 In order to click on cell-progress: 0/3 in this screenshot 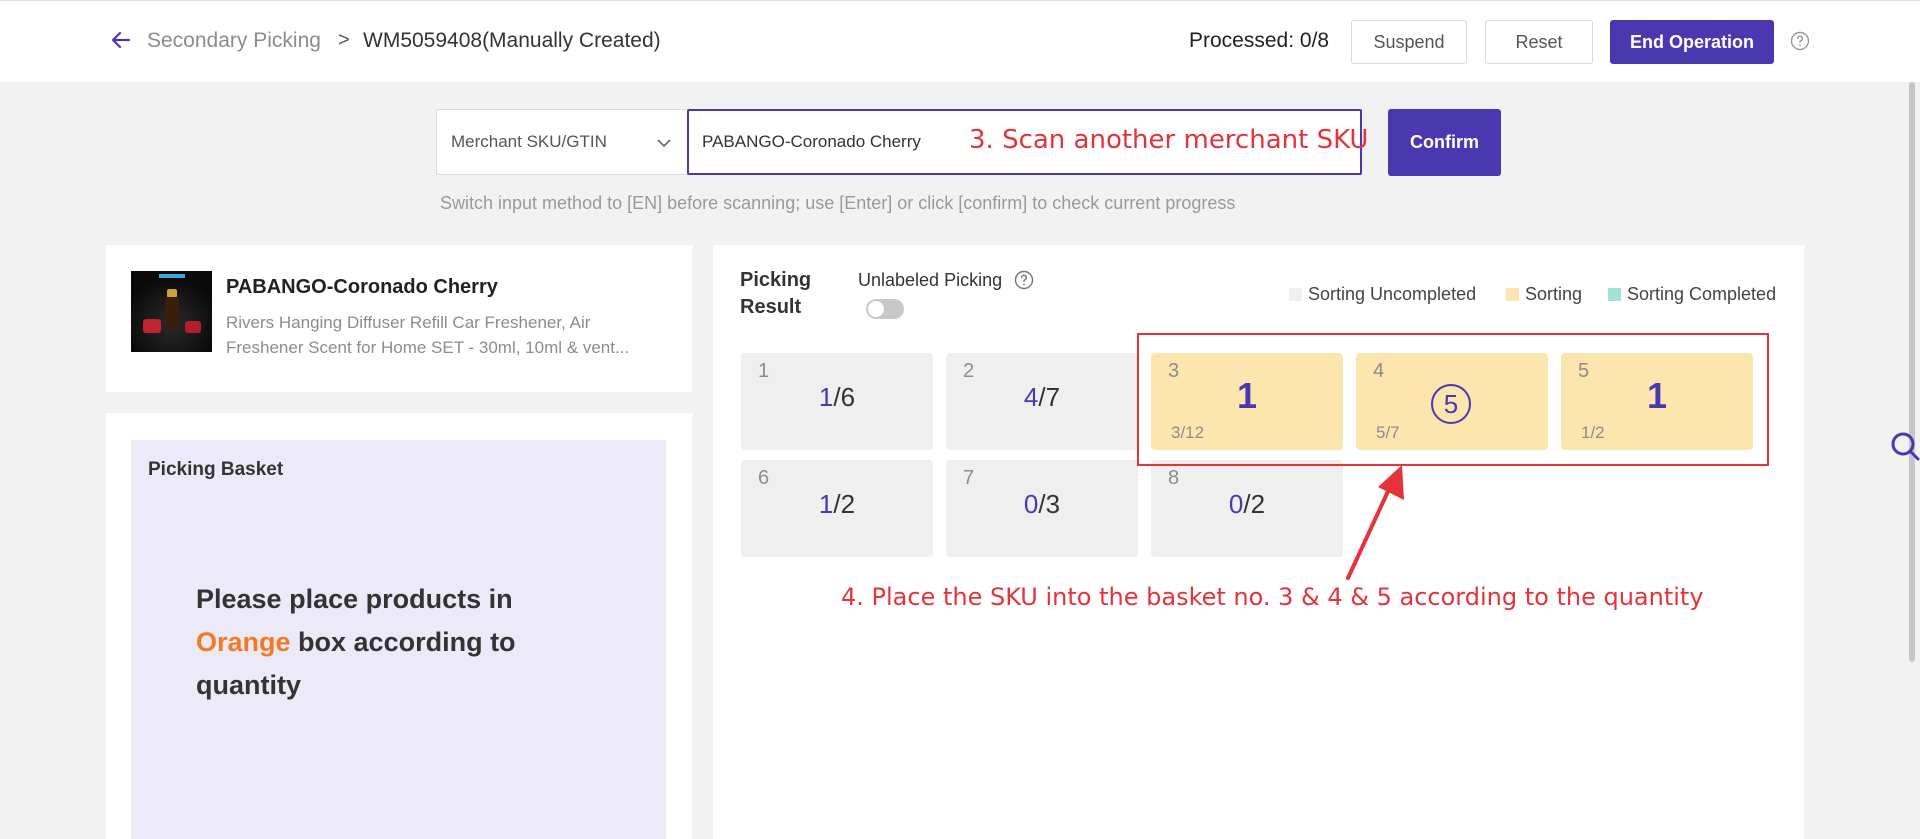, I will do `click(1042, 504)`.